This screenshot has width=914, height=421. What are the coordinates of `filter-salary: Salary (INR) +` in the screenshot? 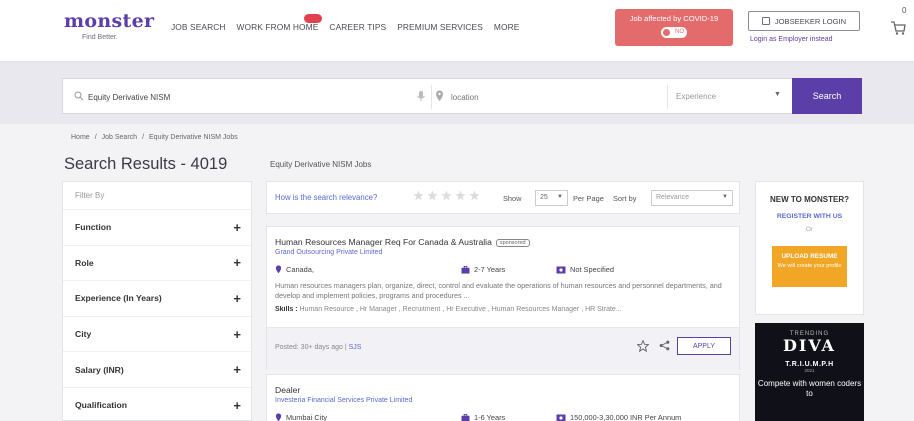 It's located at (157, 370).